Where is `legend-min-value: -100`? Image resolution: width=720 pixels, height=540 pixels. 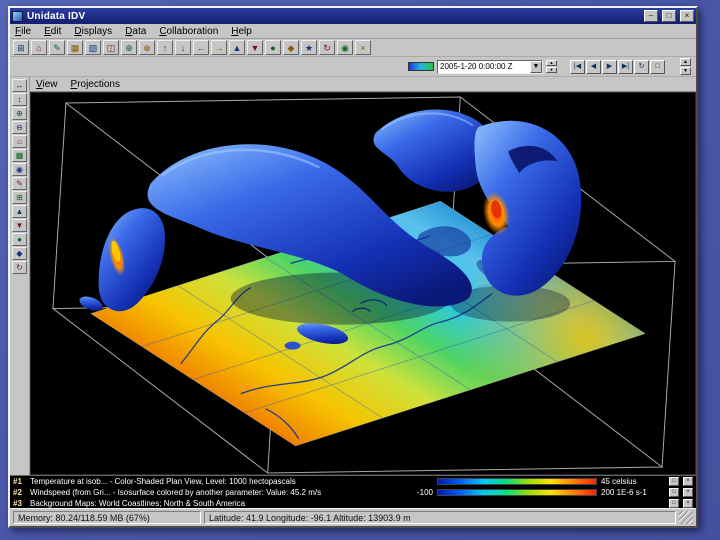 legend-min-value: -100 is located at coordinates (424, 492).